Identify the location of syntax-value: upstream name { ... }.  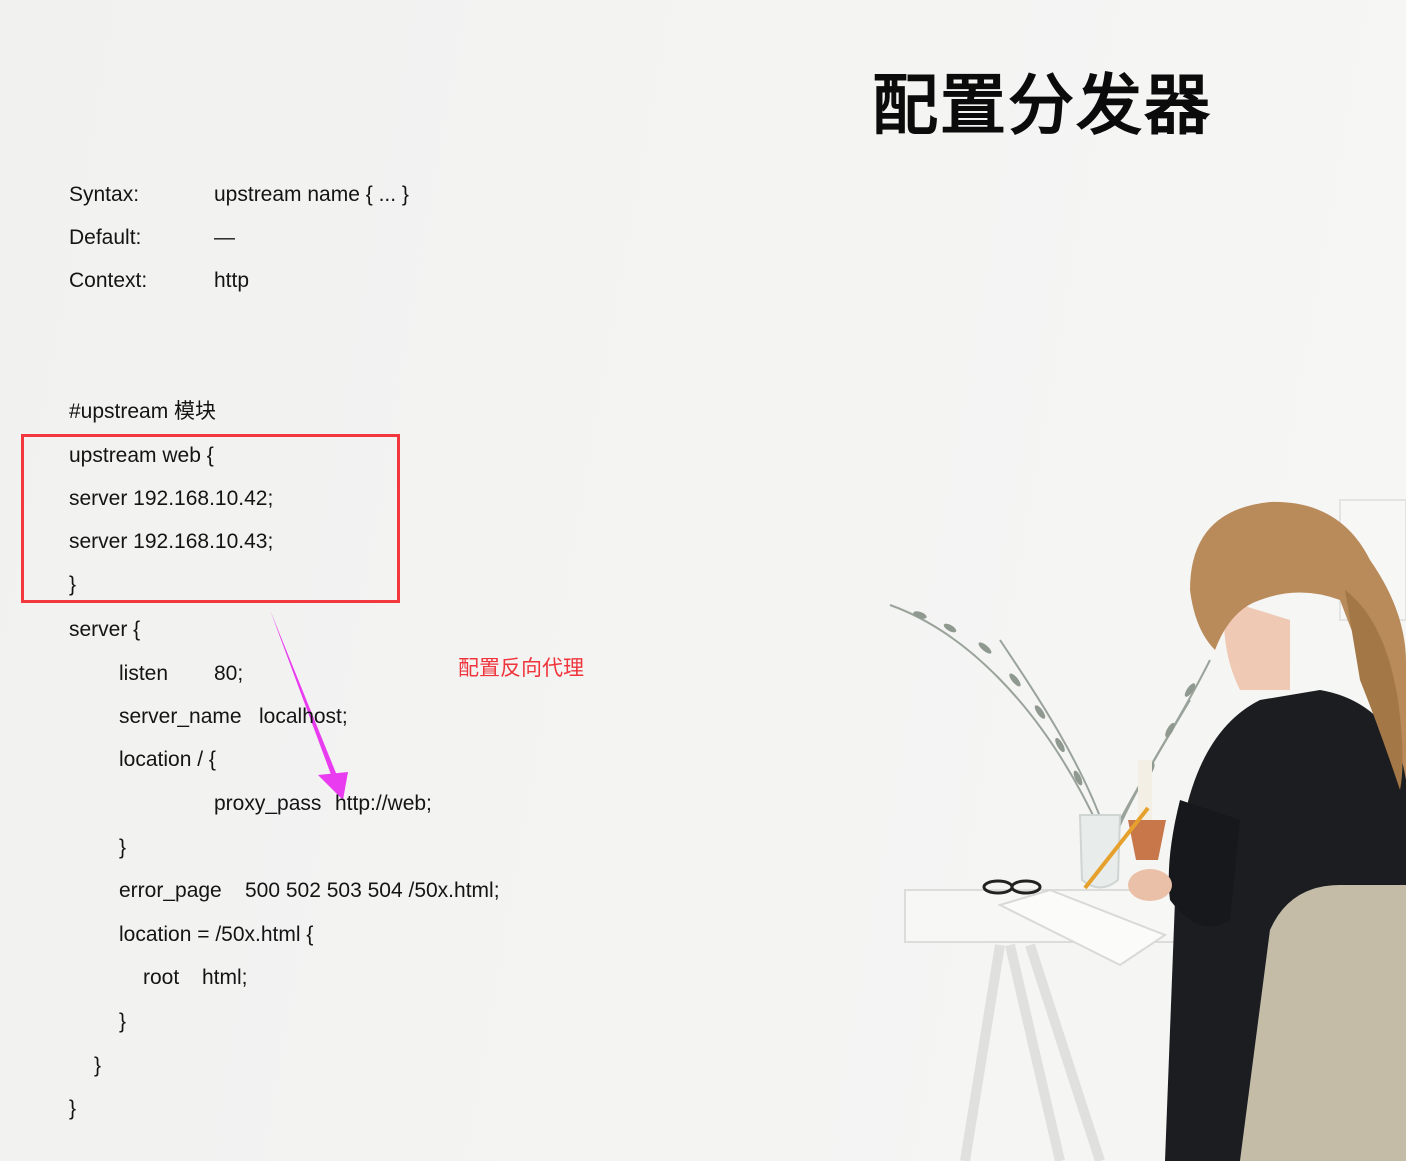
(311, 194).